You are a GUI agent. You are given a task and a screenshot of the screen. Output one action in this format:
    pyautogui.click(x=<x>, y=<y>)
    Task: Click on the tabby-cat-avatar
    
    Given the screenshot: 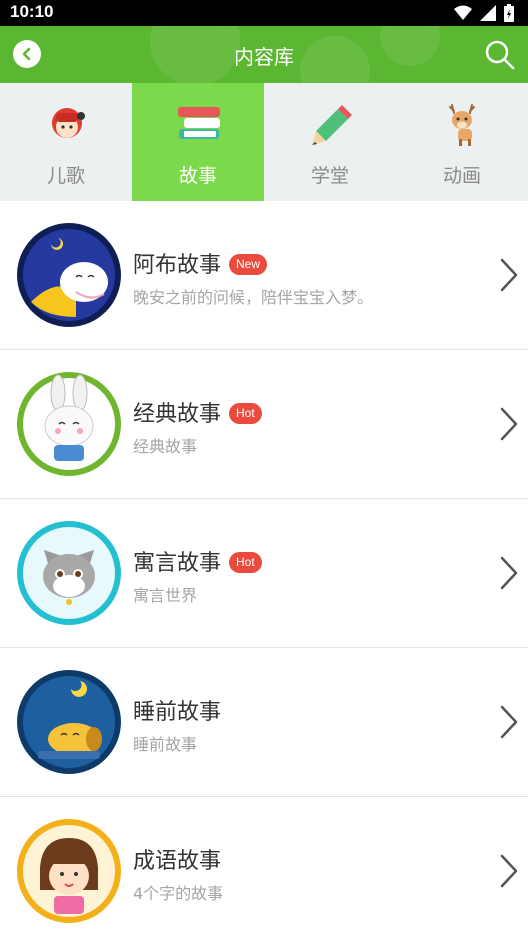 What is the action you would take?
    pyautogui.click(x=69, y=573)
    